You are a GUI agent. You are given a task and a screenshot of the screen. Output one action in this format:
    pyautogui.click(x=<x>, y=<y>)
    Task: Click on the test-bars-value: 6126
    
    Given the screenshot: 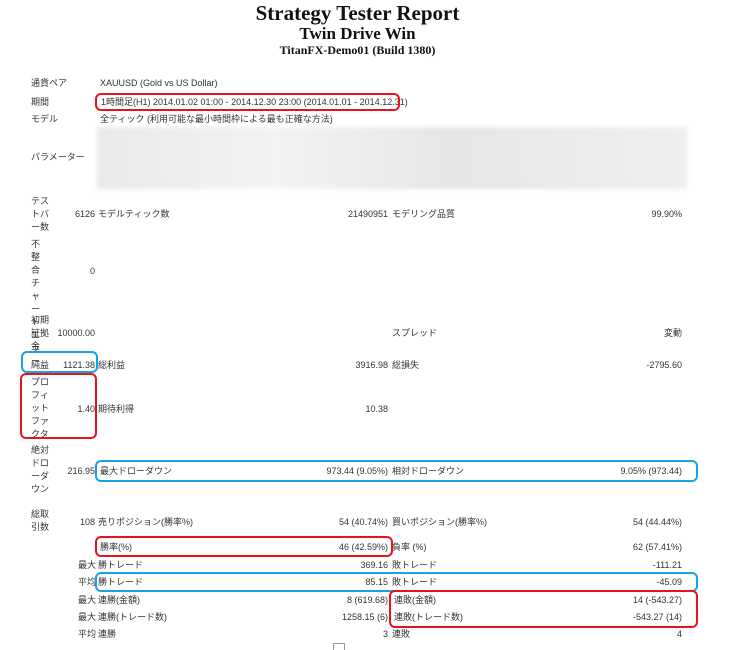 What is the action you would take?
    pyautogui.click(x=84, y=214)
    